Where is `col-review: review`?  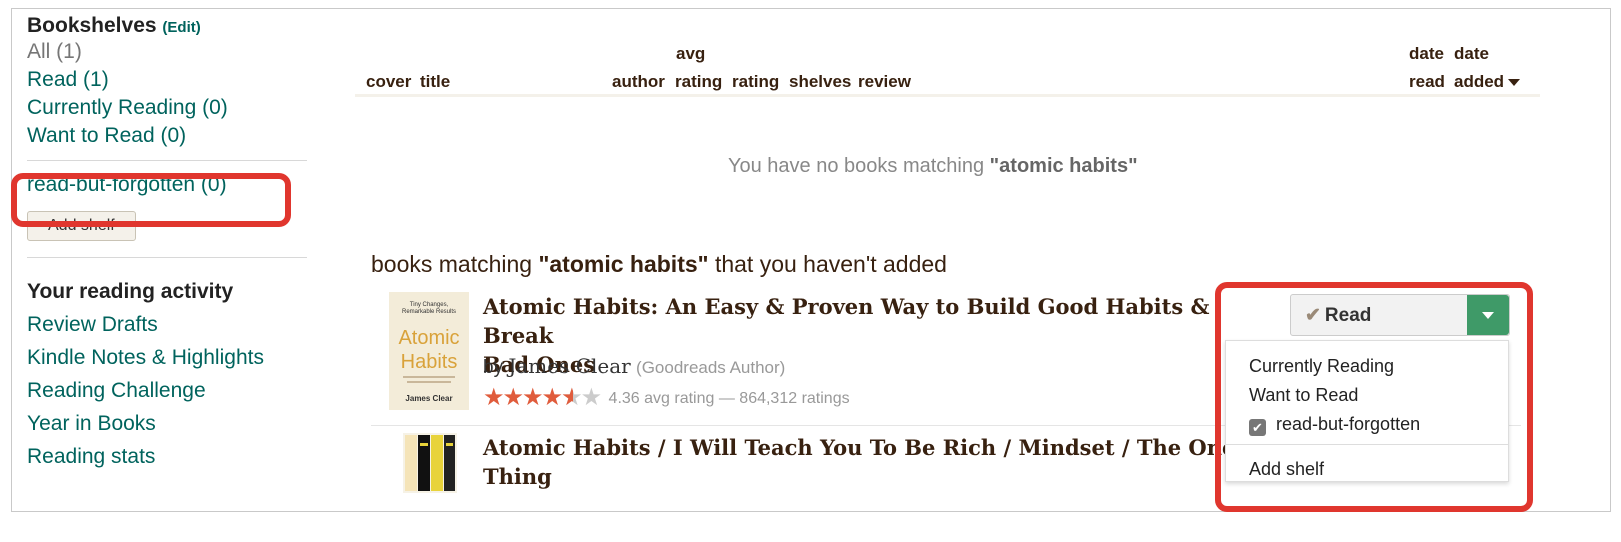
col-review: review is located at coordinates (884, 82).